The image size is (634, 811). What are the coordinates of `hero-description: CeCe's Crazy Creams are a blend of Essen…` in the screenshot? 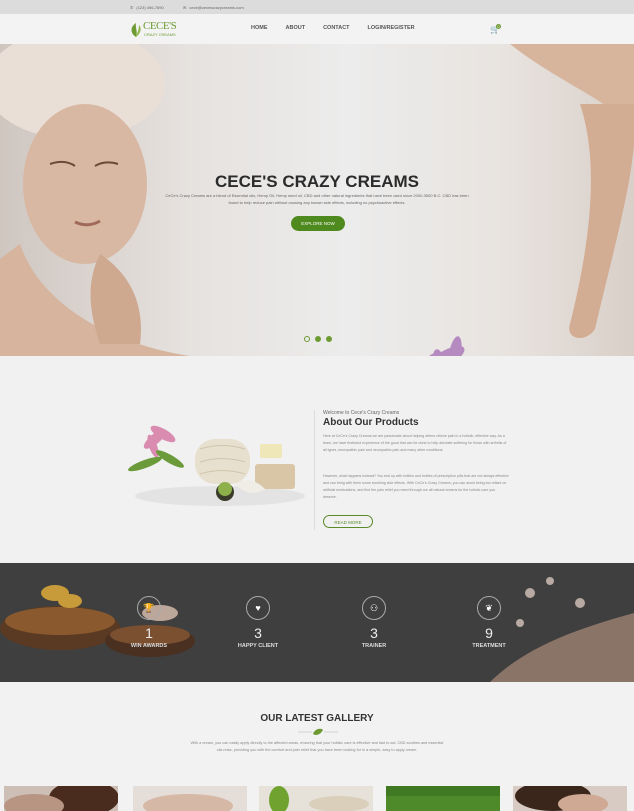 It's located at (317, 199).